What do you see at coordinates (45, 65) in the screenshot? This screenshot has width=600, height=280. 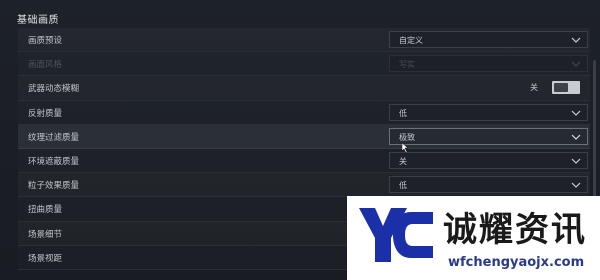 I see `setting-label: 画面风格` at bounding box center [45, 65].